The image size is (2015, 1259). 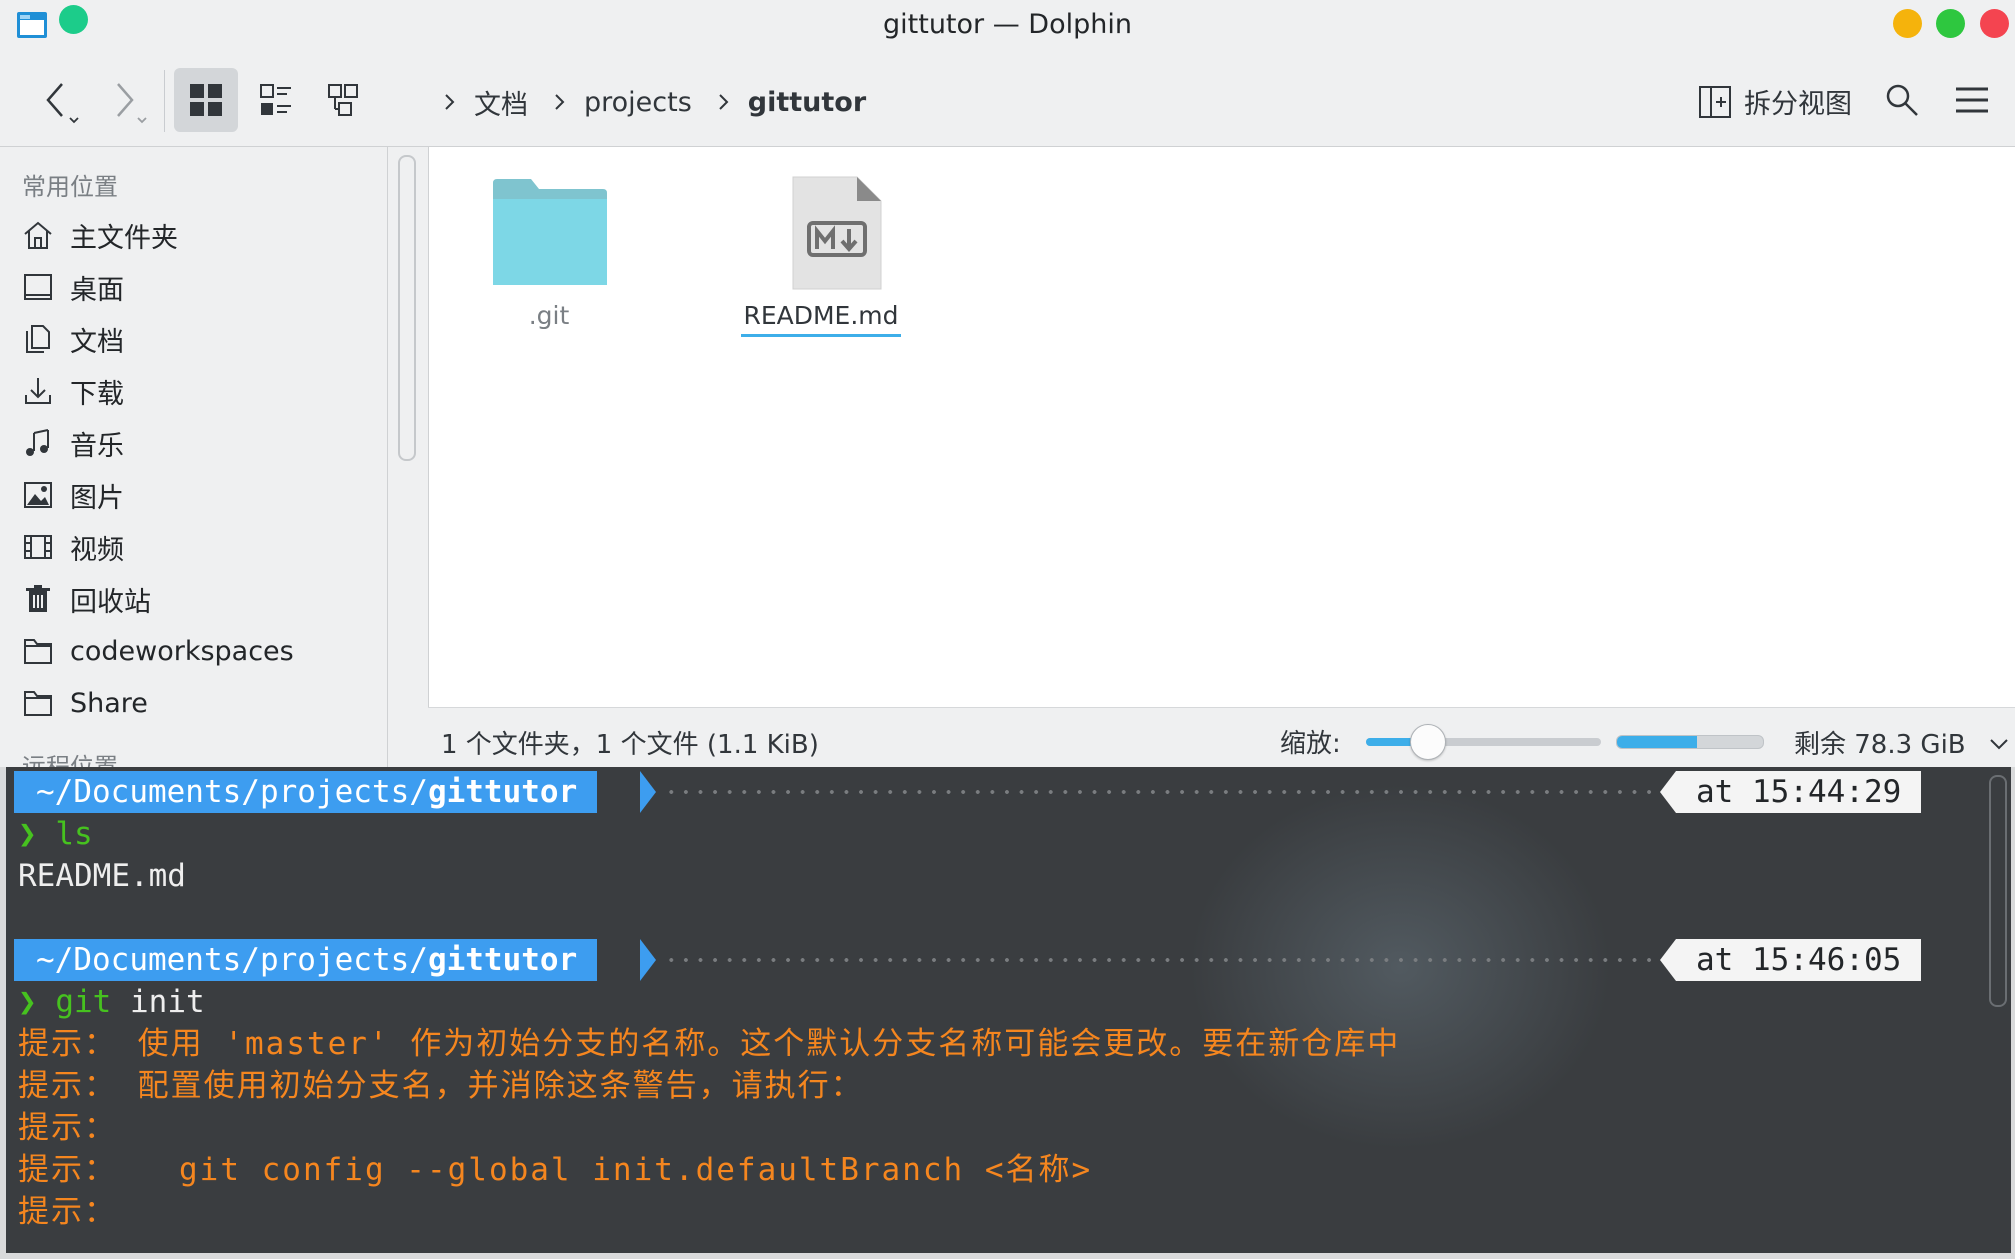 What do you see at coordinates (37, 442) in the screenshot?
I see `music-icon` at bounding box center [37, 442].